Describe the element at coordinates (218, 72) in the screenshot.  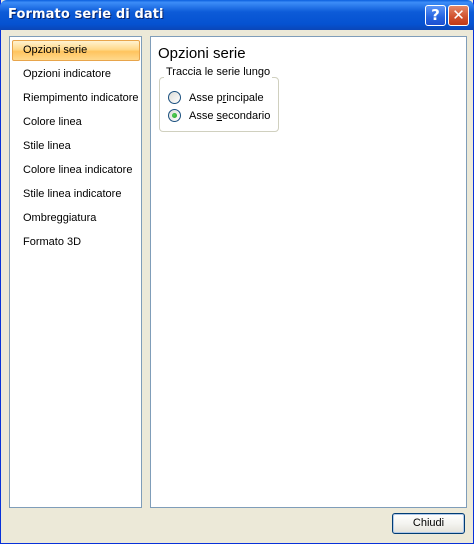
I see `group-label: Traccia le serie lungo` at that location.